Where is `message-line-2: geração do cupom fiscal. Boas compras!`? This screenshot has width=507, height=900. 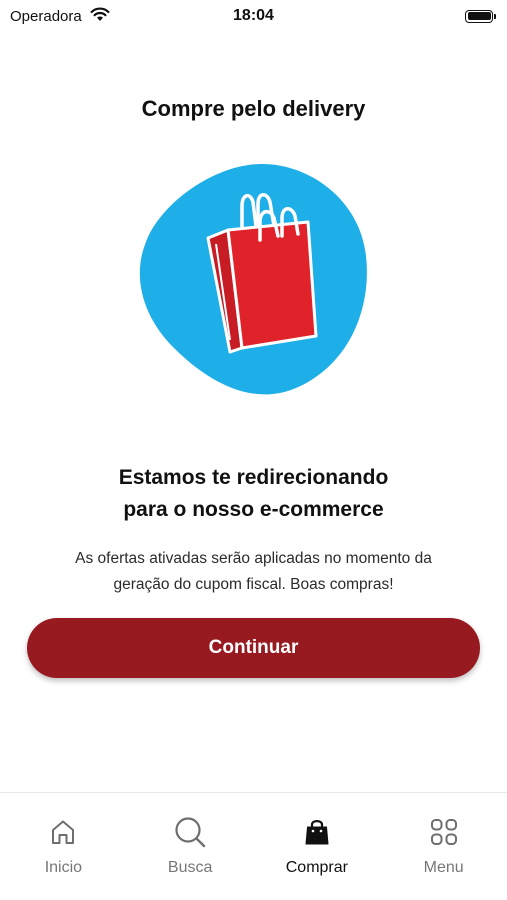 message-line-2: geração do cupom fiscal. Boas compras! is located at coordinates (253, 584).